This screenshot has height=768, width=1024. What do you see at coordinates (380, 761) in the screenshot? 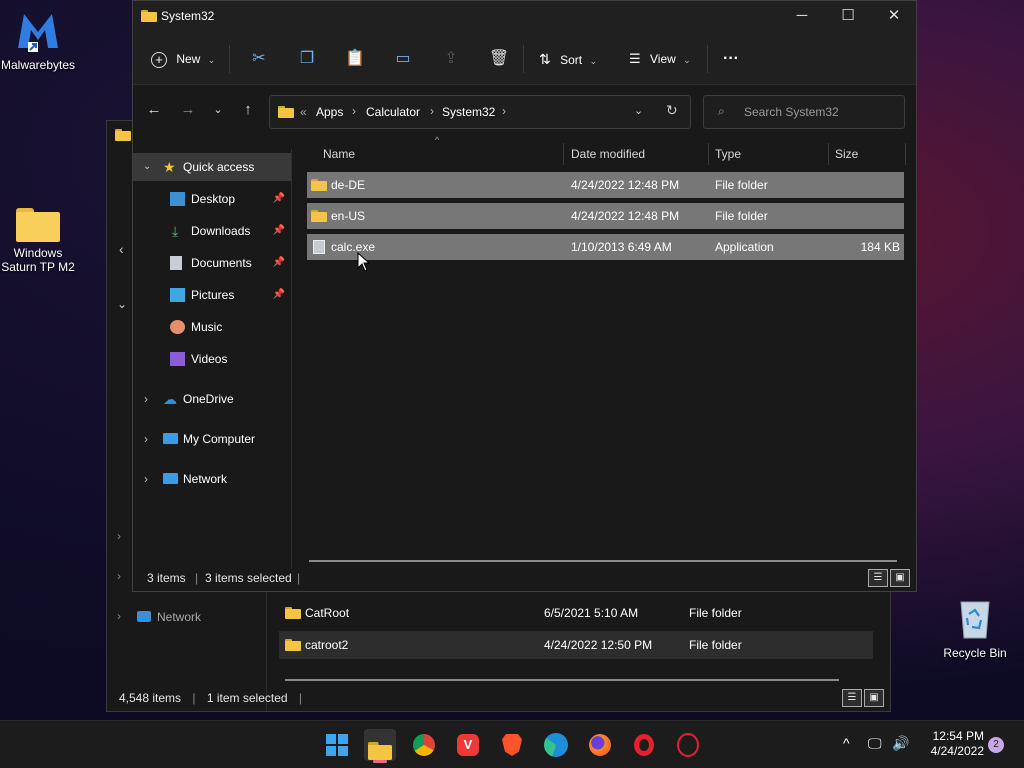
I see `active-indicator` at bounding box center [380, 761].